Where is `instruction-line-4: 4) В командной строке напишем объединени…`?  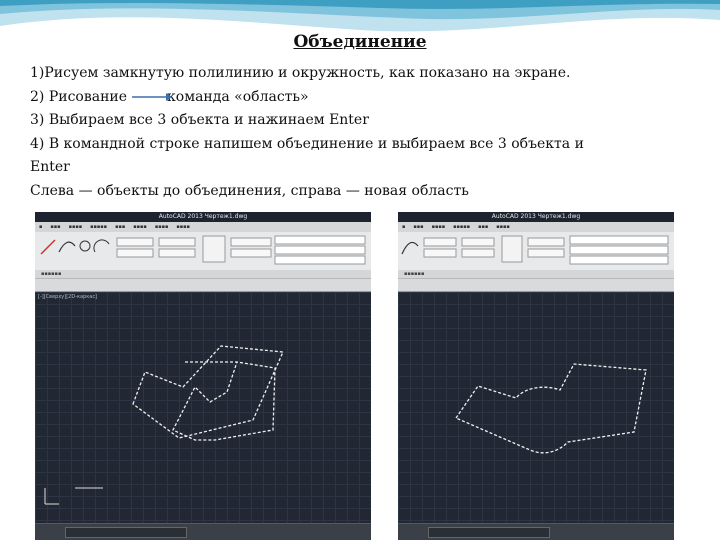 instruction-line-4: 4) В командной строке напишем объединени… is located at coordinates (307, 143).